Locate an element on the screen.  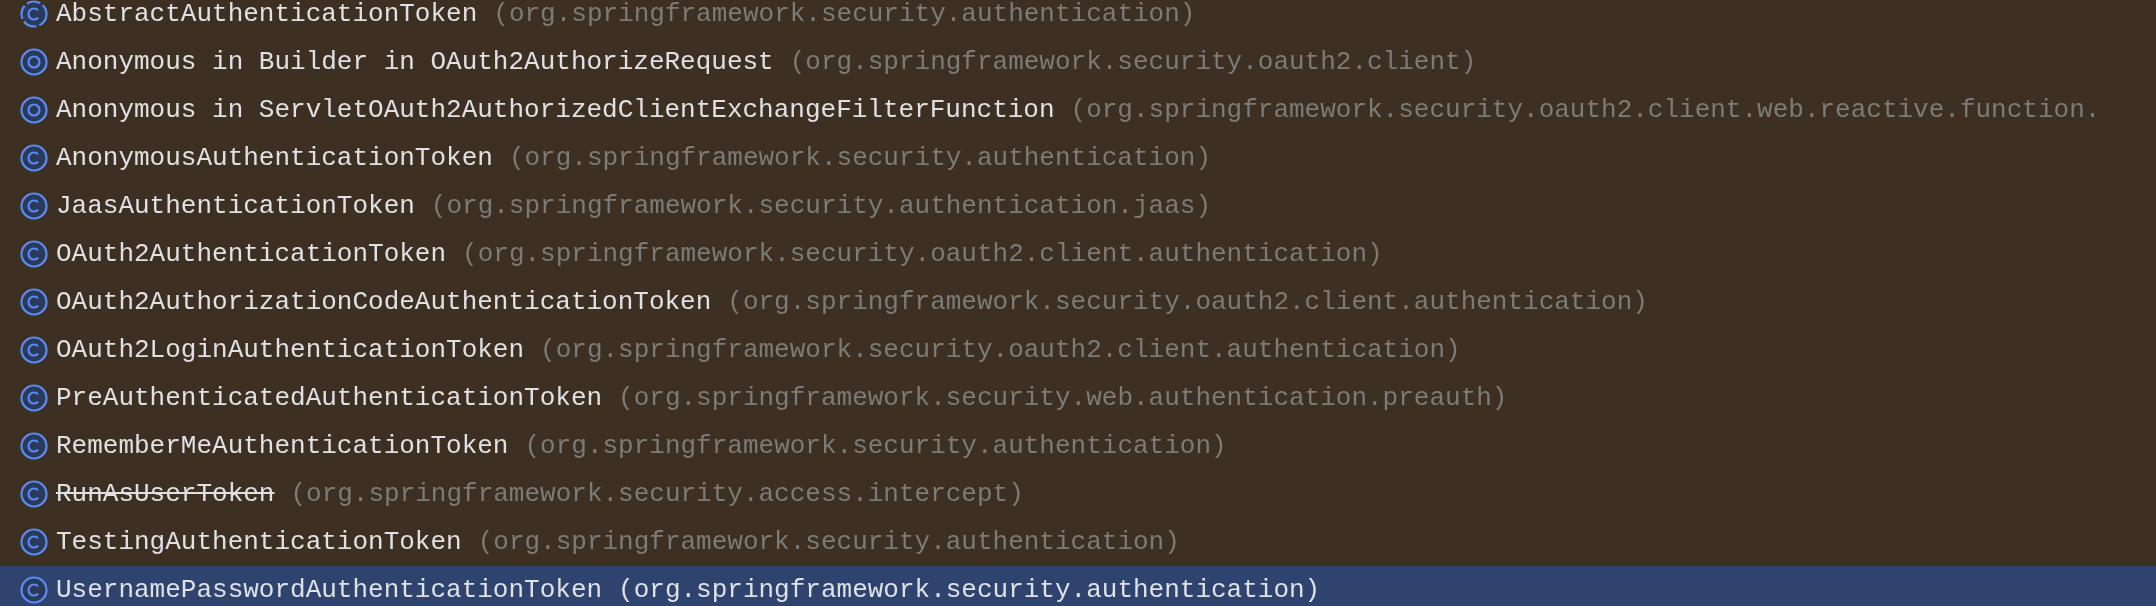
result-item: OAuth2AuthorizationCodeAuthenticationToken (org.springframework.security.oauth2.client.authentication) is located at coordinates (1078, 302).